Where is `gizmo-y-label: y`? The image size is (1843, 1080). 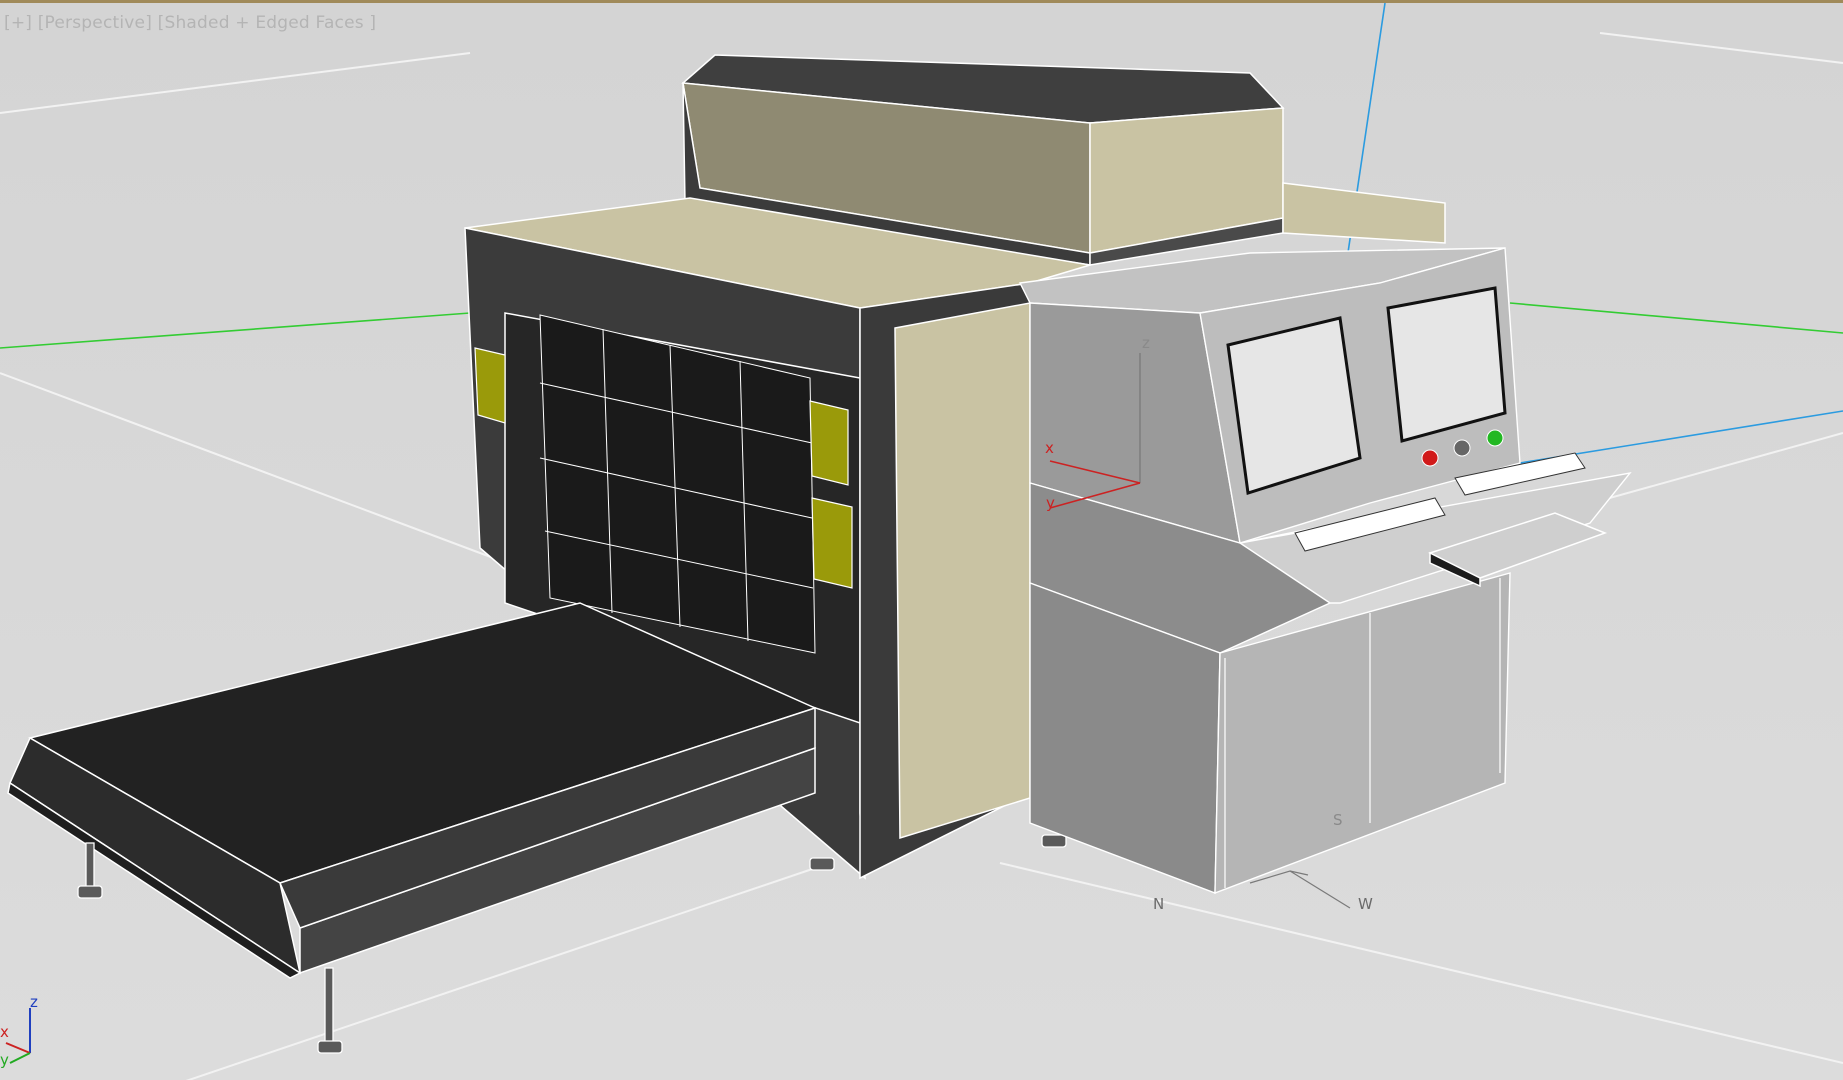 gizmo-y-label: y is located at coordinates (1050, 503).